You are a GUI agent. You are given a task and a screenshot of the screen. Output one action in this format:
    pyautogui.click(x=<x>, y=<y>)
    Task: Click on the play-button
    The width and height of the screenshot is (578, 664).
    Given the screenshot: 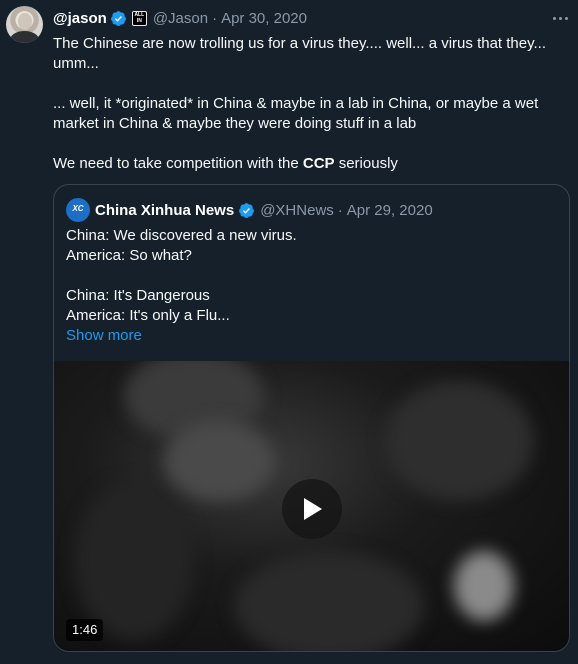 What is the action you would take?
    pyautogui.click(x=312, y=509)
    